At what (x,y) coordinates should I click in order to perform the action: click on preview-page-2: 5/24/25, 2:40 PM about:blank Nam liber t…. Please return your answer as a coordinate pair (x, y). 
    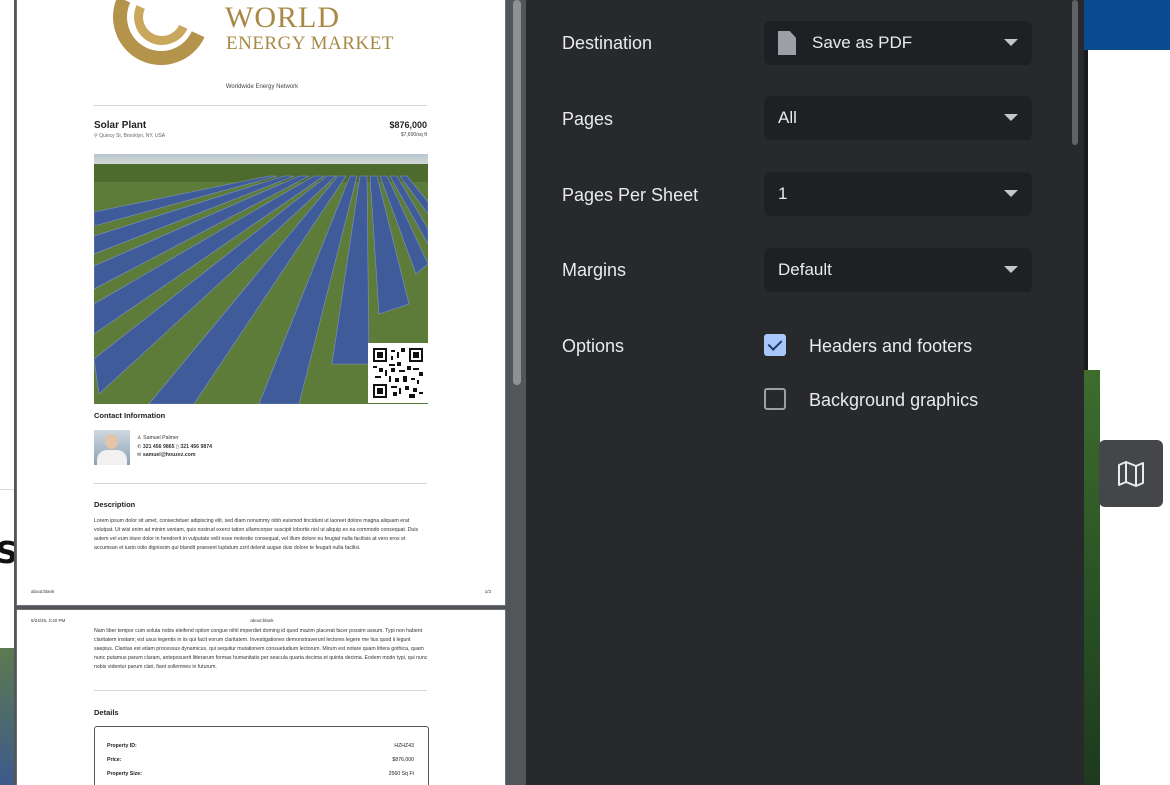
    Looking at the image, I should click on (261, 697).